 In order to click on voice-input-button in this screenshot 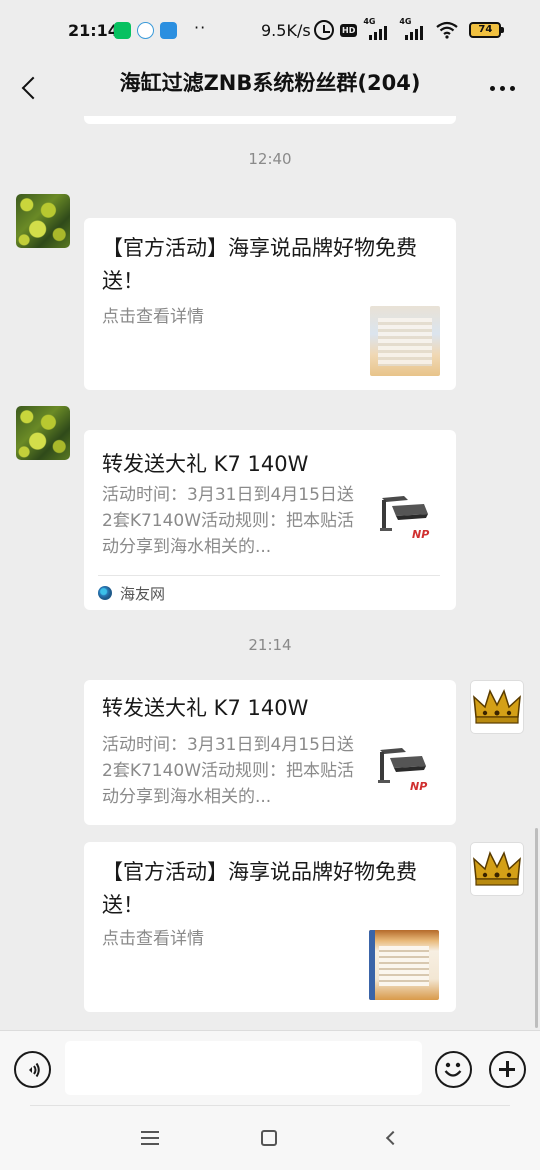, I will do `click(32, 1069)`.